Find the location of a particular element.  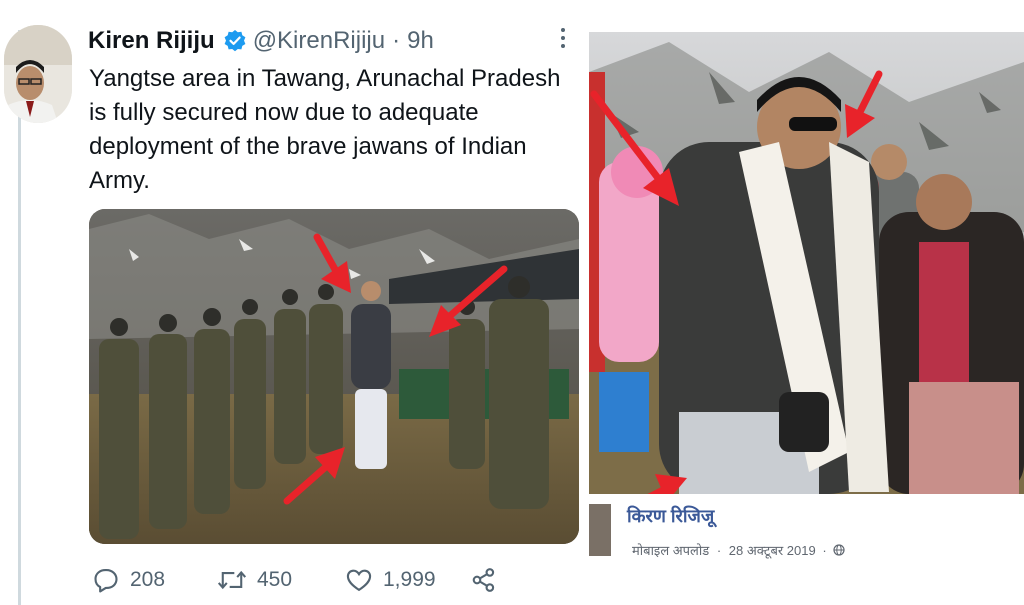

like-button: 1,999 is located at coordinates (390, 580).